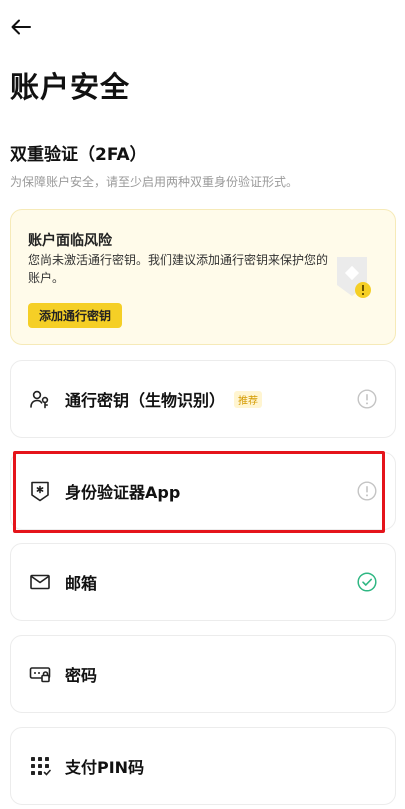 Image resolution: width=405 pixels, height=809 pixels. What do you see at coordinates (75, 315) in the screenshot?
I see `add-passkey-button: 添加通行密钥` at bounding box center [75, 315].